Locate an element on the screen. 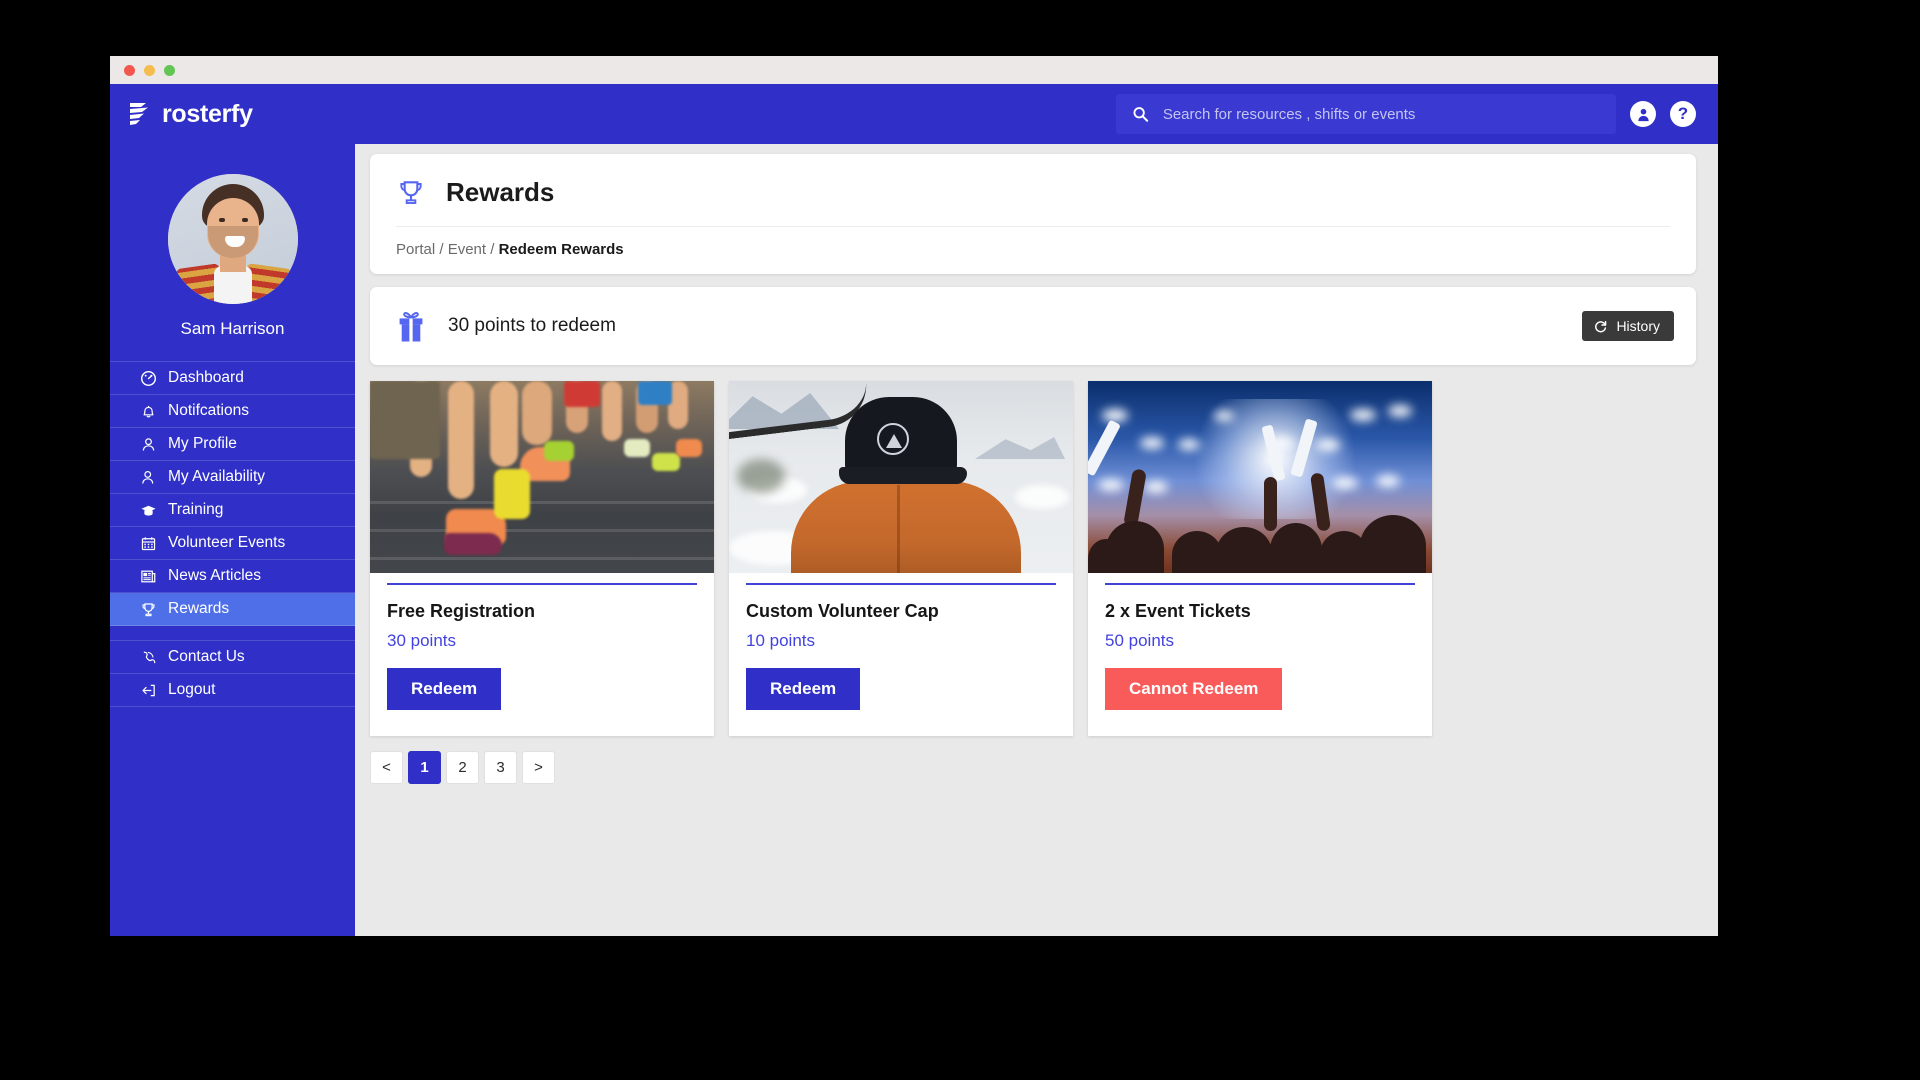  cannot-redeem-button: Cannot Redeem is located at coordinates (1194, 689).